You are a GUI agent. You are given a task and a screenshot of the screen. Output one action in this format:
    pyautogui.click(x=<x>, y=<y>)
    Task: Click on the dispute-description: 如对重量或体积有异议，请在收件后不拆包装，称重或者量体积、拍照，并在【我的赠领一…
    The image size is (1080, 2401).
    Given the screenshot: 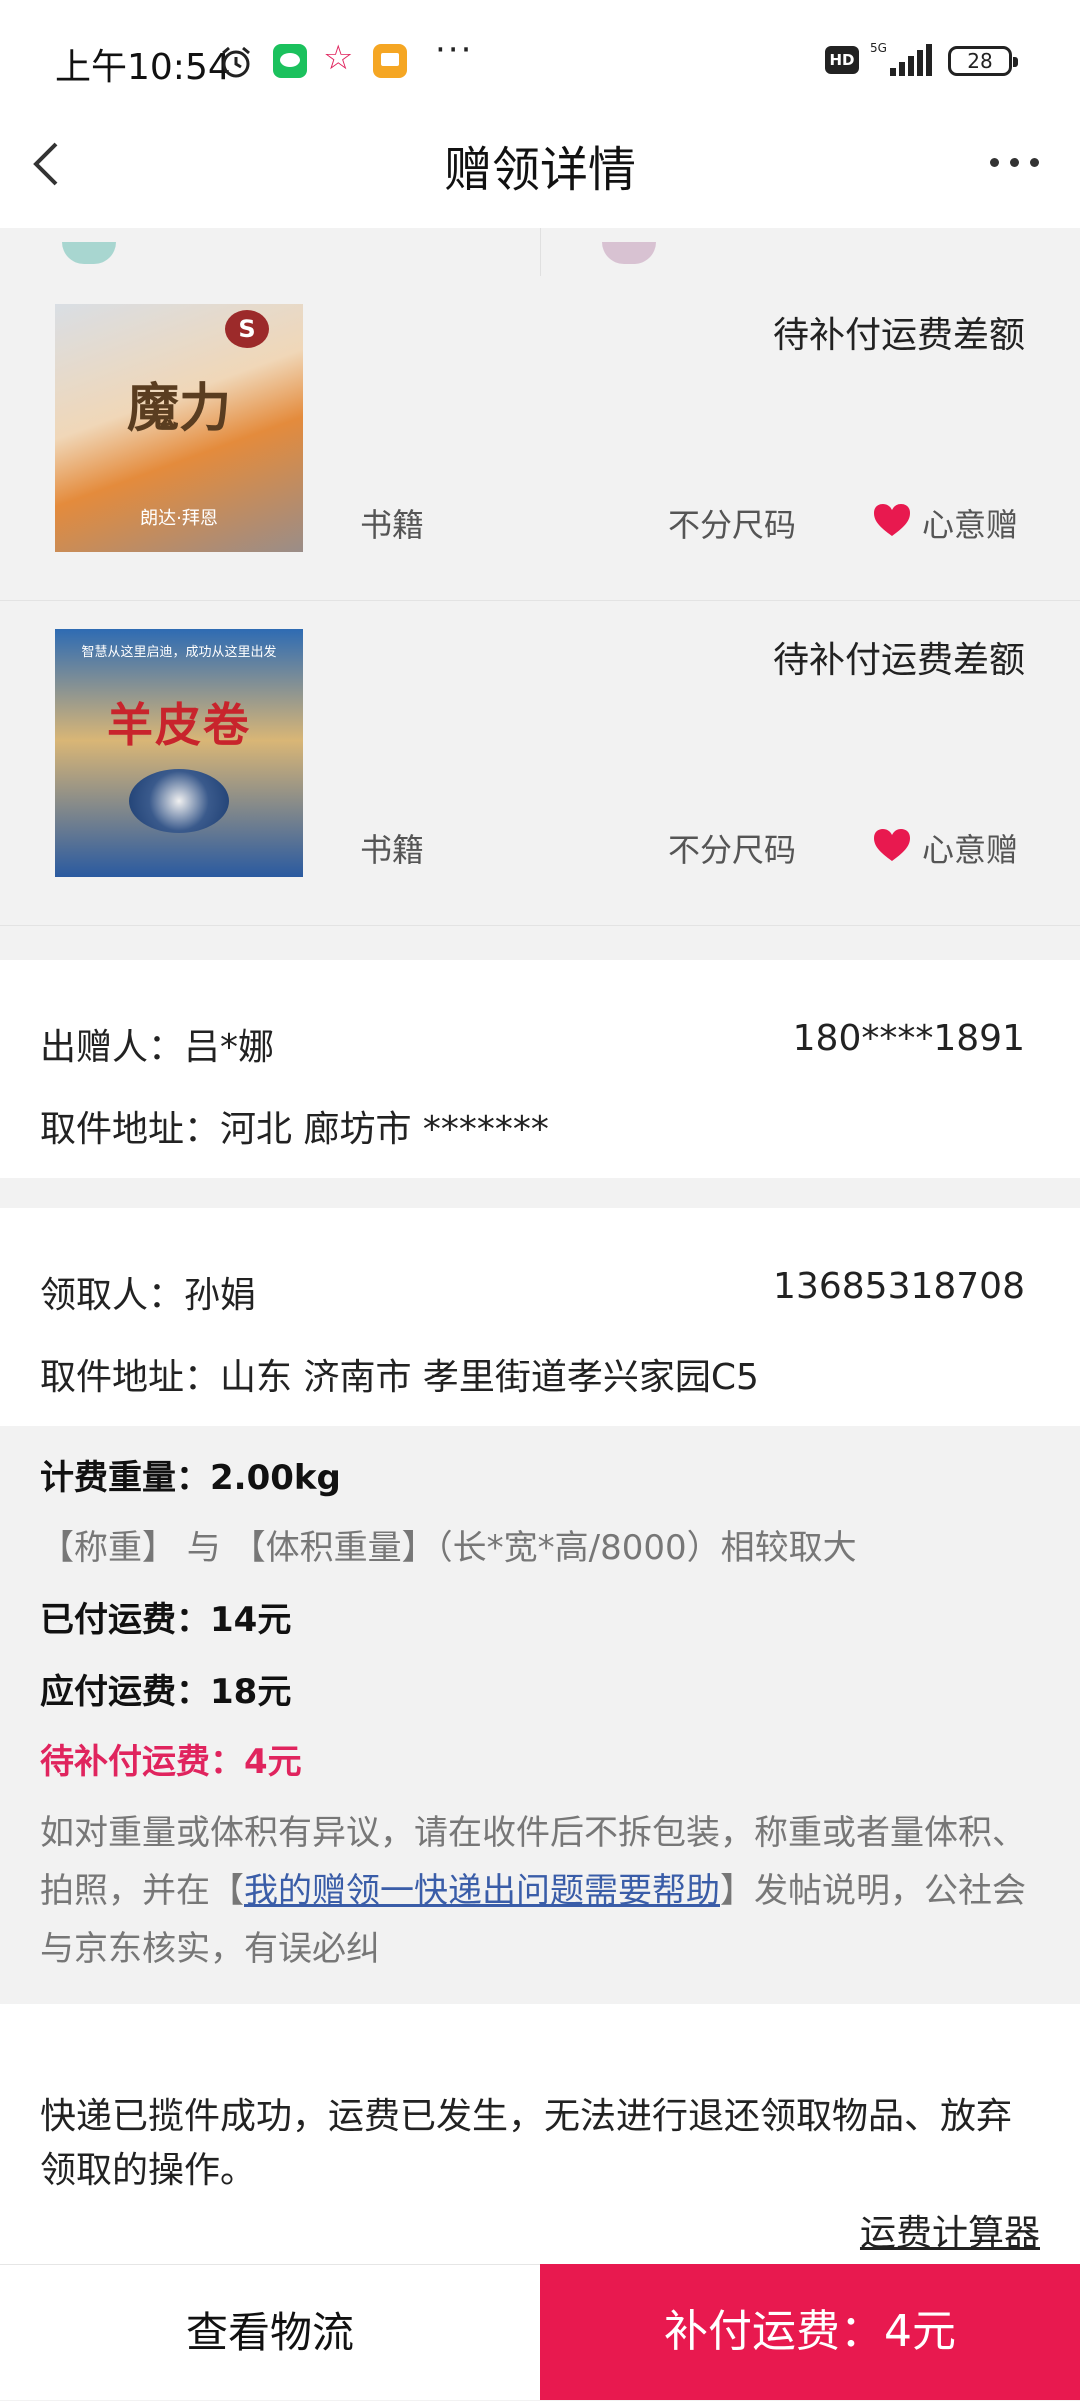 What is the action you would take?
    pyautogui.click(x=540, y=1891)
    